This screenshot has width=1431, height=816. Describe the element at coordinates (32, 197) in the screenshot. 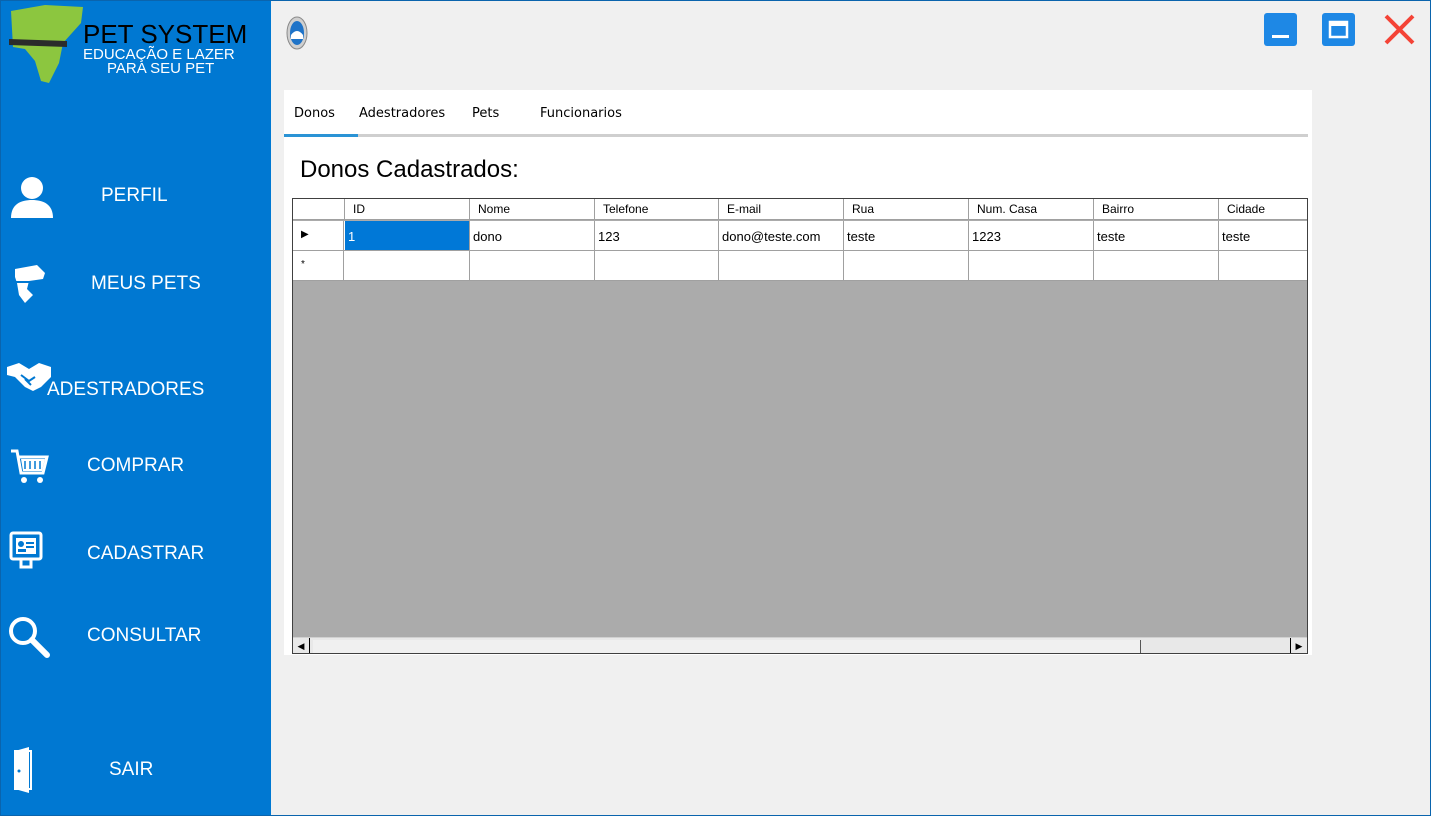

I see `user-icon` at that location.